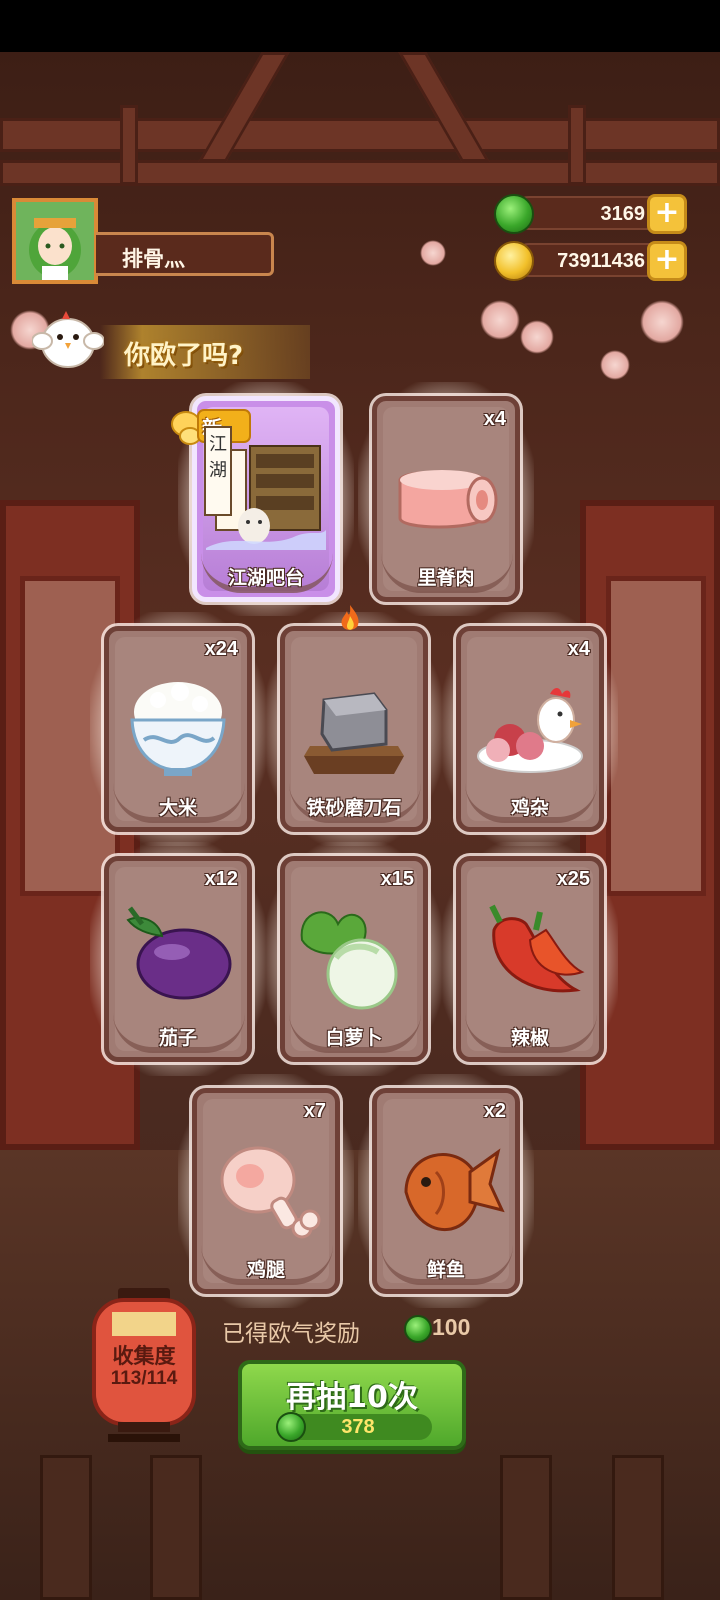 The height and width of the screenshot is (1600, 720). I want to click on card-name: 里脊肉, so click(446, 578).